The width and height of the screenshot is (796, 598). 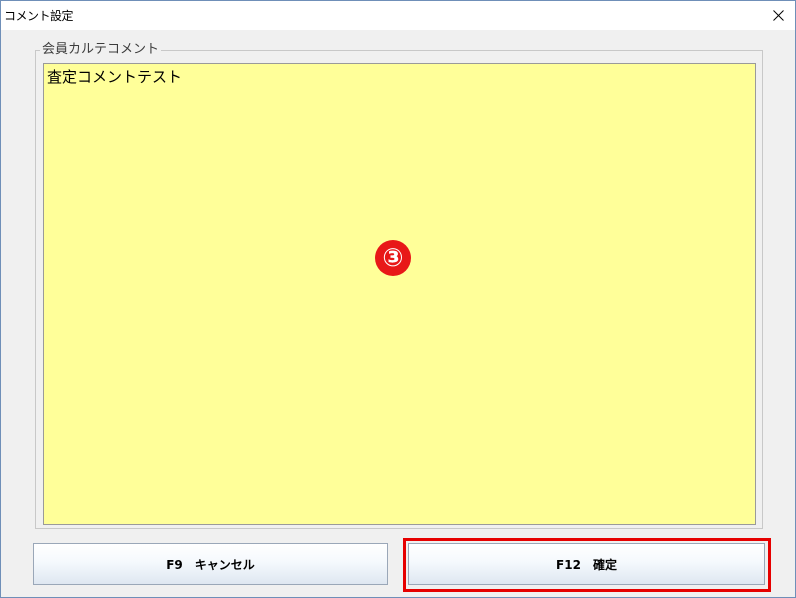 I want to click on title-bar: コメント設定, so click(x=398, y=15).